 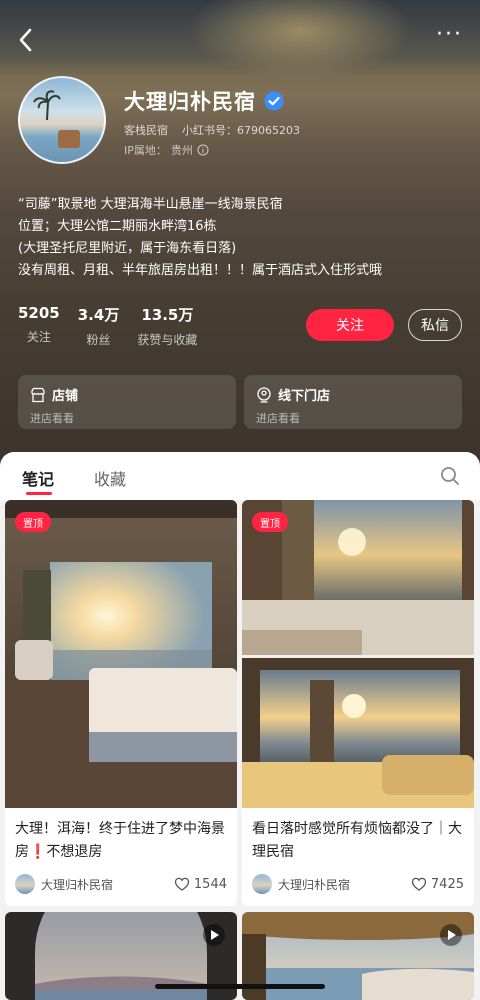 What do you see at coordinates (210, 884) in the screenshot?
I see `like-count: 1544` at bounding box center [210, 884].